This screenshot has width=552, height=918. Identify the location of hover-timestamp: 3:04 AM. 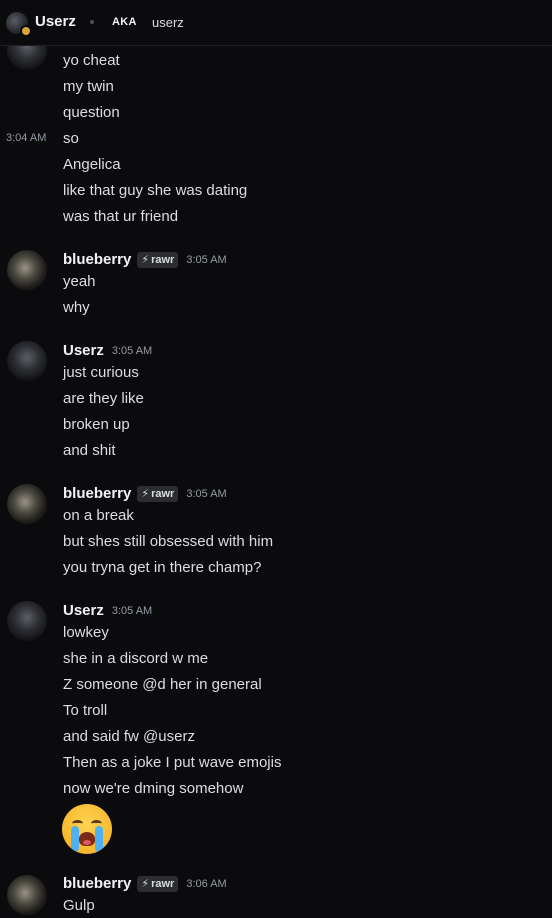
(26, 138).